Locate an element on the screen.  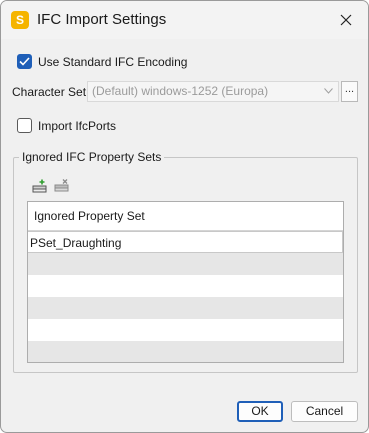
title-bar: S IFC Import Settings is located at coordinates (184, 20).